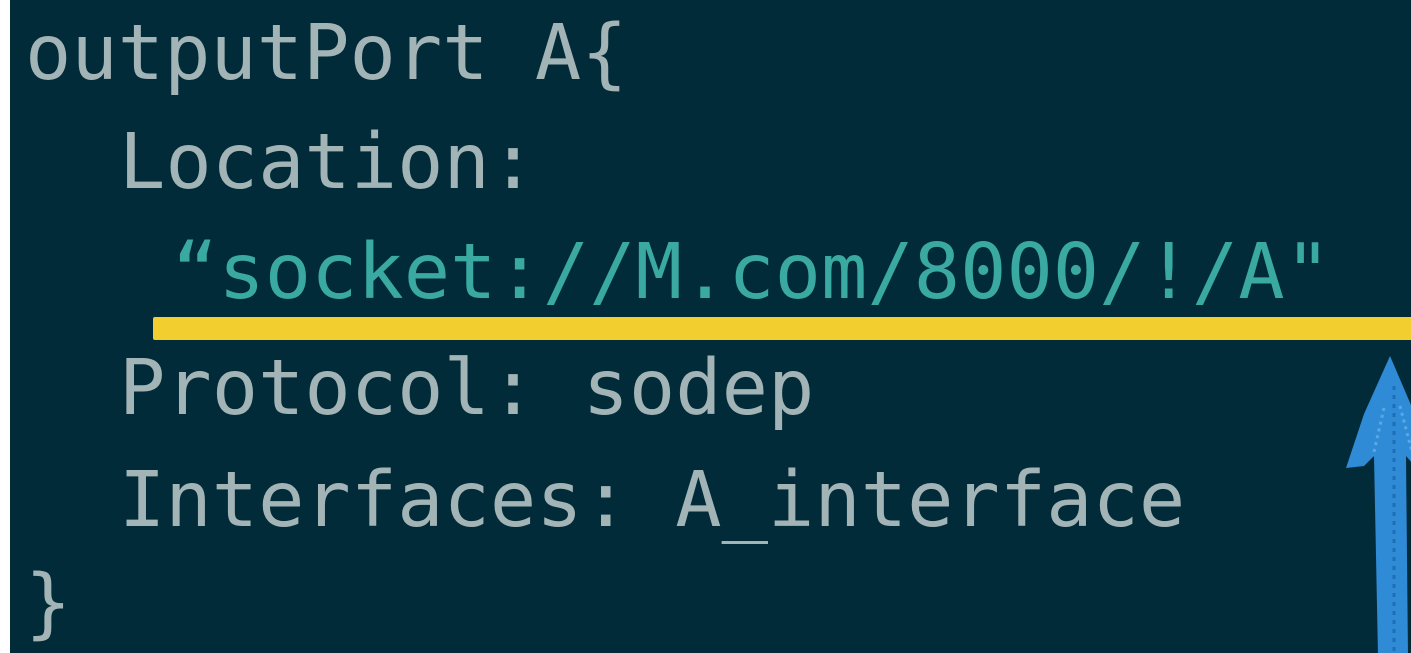  What do you see at coordinates (751, 272) in the screenshot?
I see `code-line-location-value: “socket://M.com/8000/!/A"` at bounding box center [751, 272].